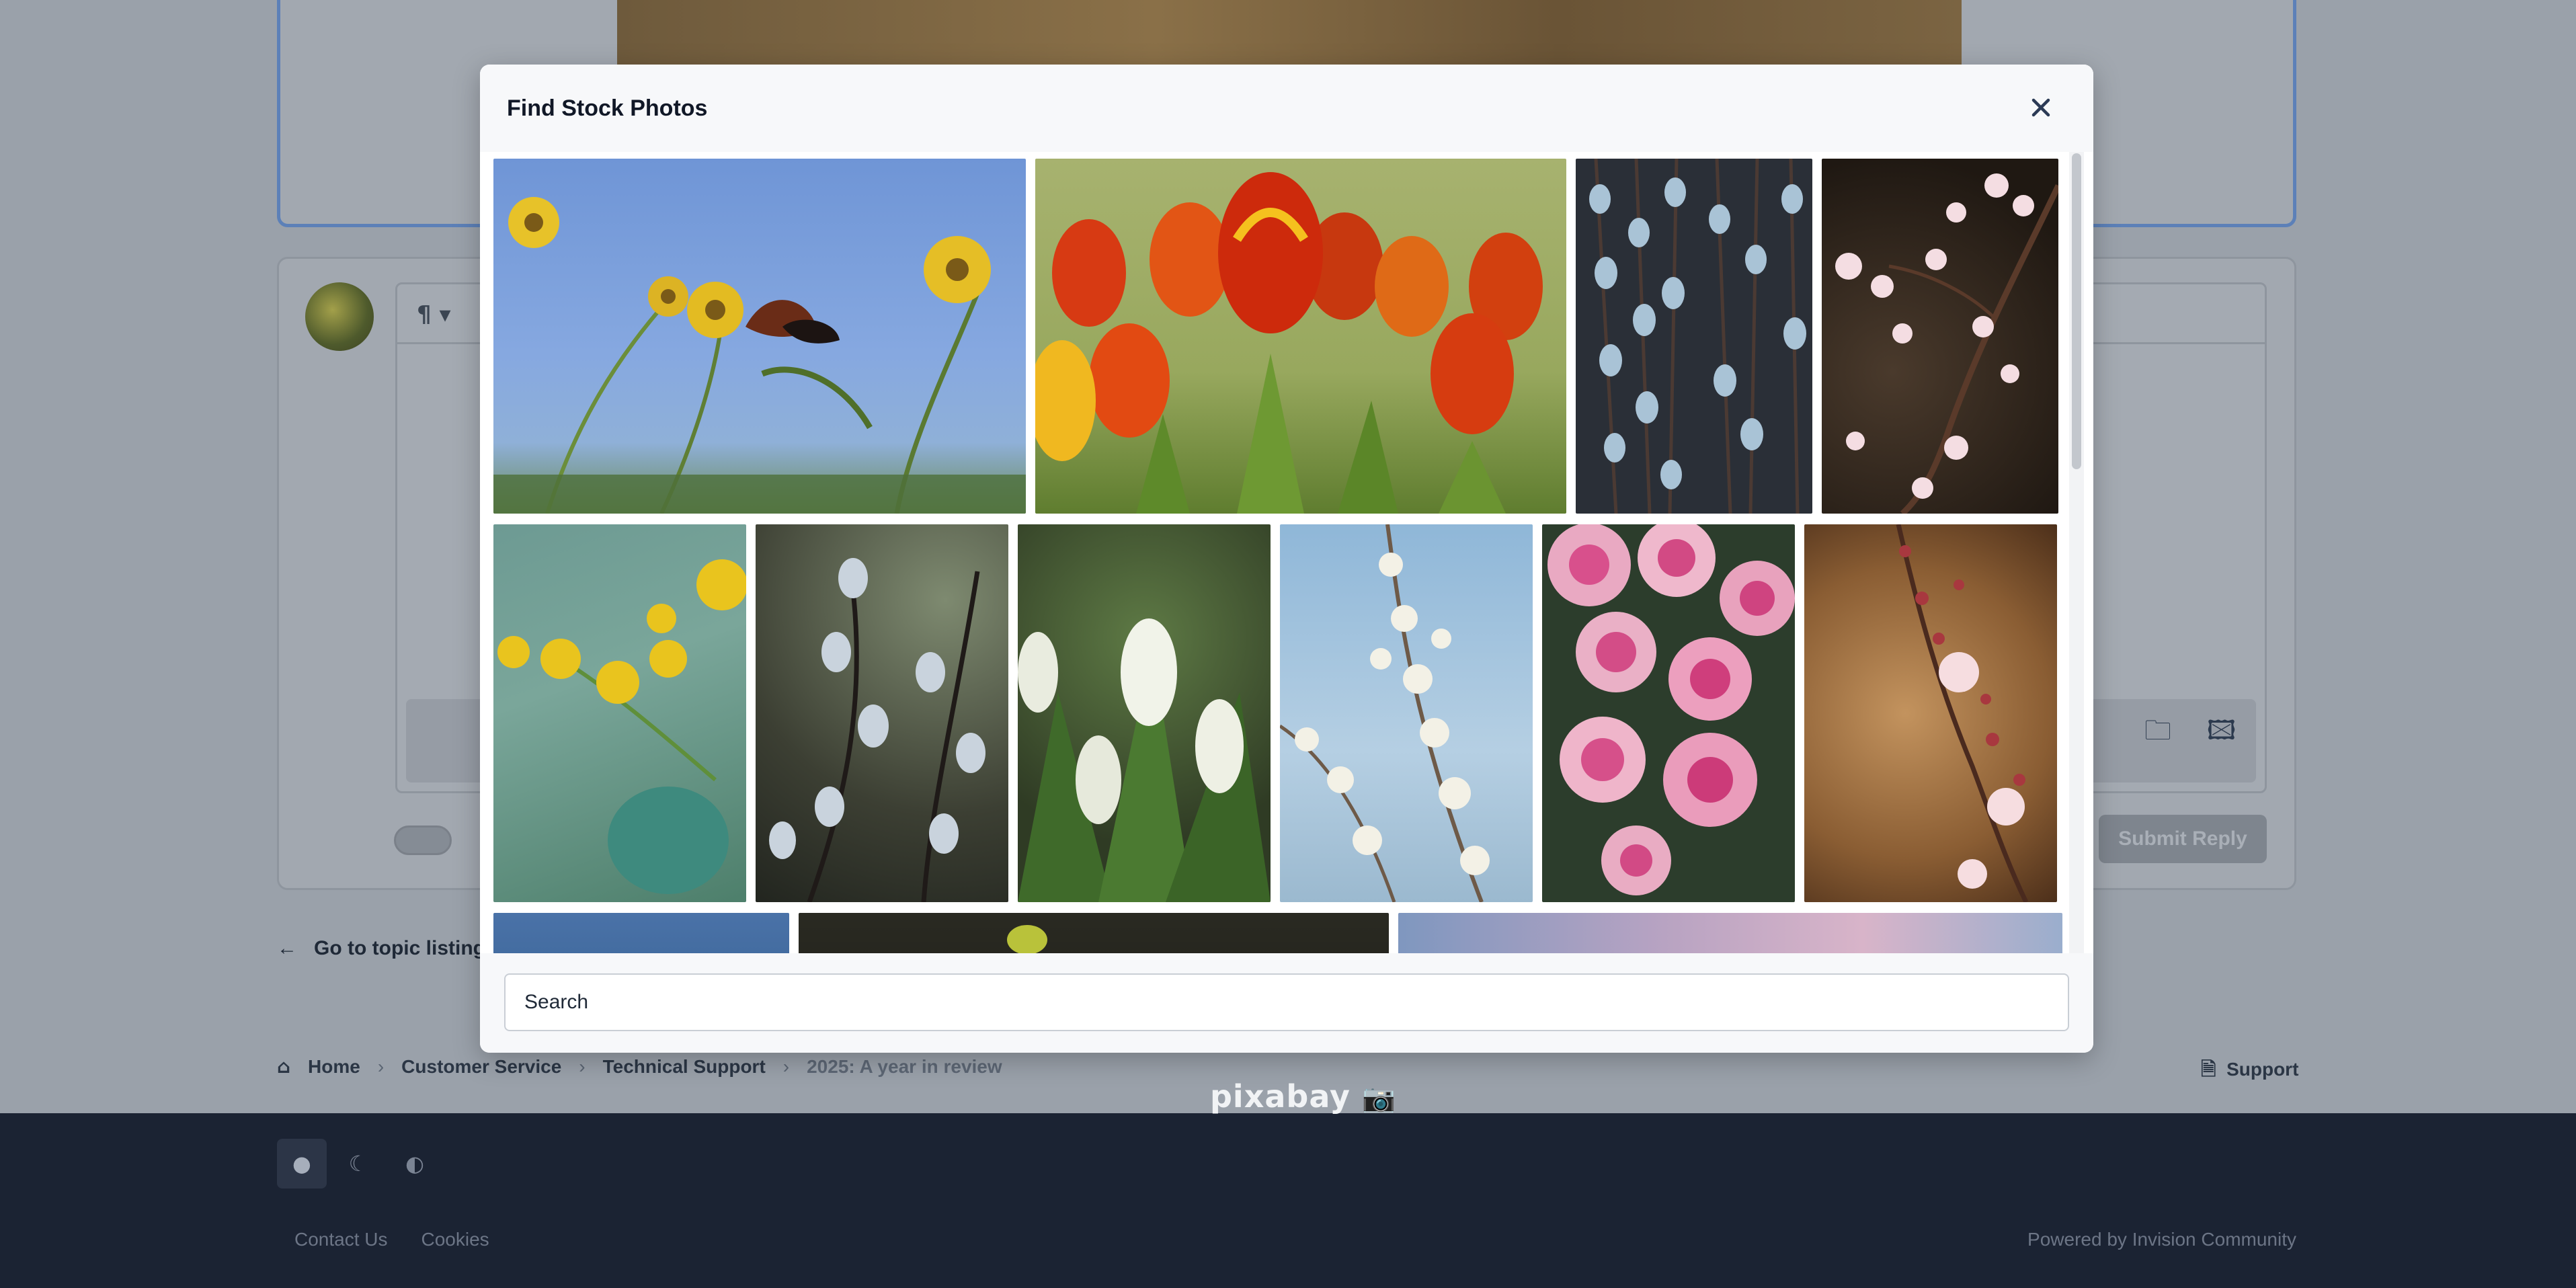 The height and width of the screenshot is (1288, 2576). What do you see at coordinates (2250, 1069) in the screenshot?
I see `support-link: 🗎 Support` at bounding box center [2250, 1069].